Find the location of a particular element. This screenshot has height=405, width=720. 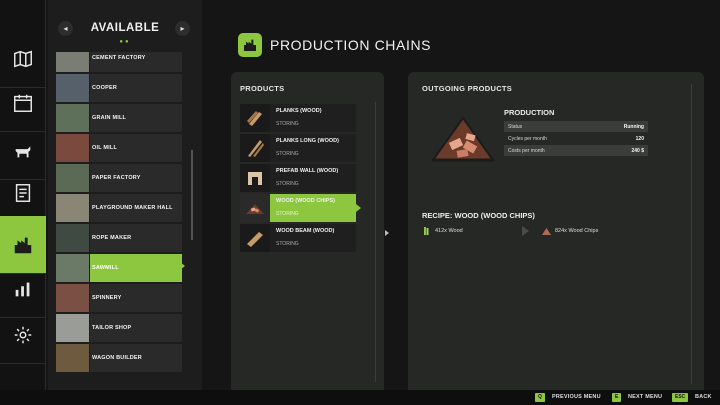

list-item: SPINNERY is located at coordinates (119, 298).